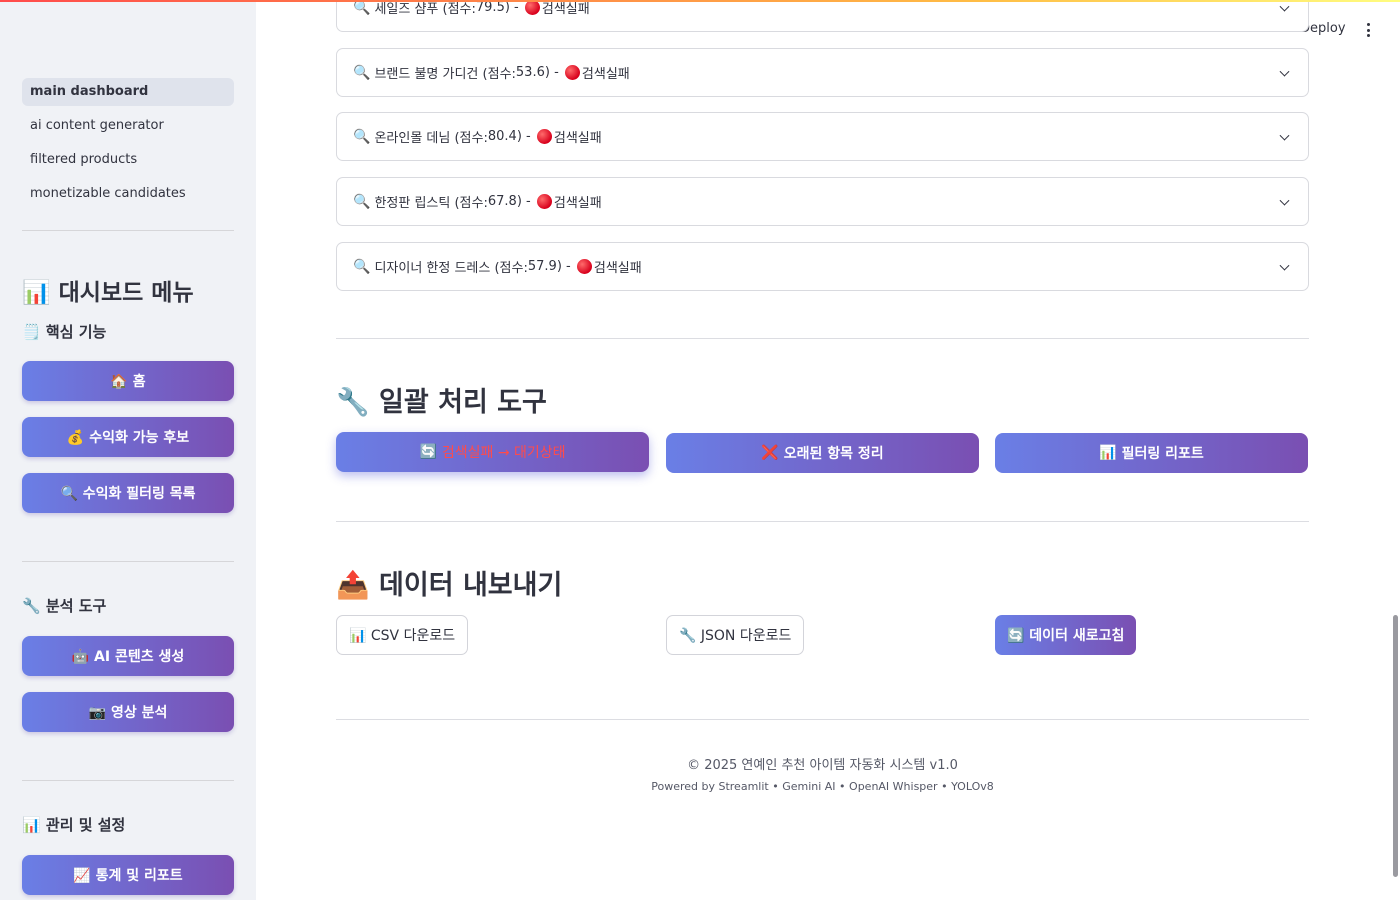 Image resolution: width=1400 pixels, height=900 pixels. Describe the element at coordinates (128, 656) in the screenshot. I see `ai-content-generate-button: 🤖 AI 콘텐츠 생성` at that location.